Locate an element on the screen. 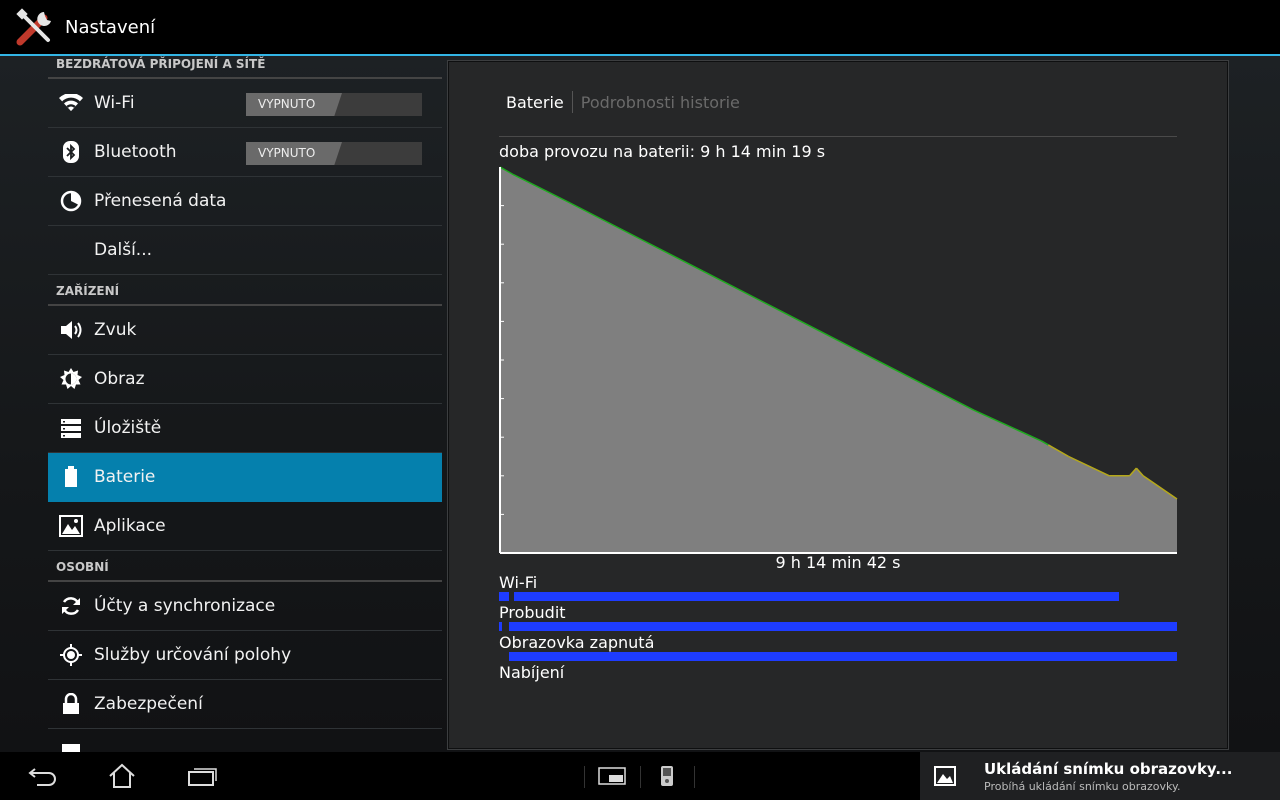 Image resolution: width=1280 pixels, height=800 pixels. tab-divider is located at coordinates (838, 136).